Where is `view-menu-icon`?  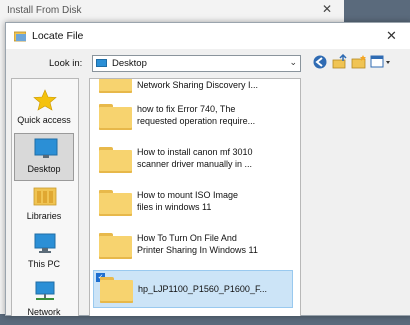
view-menu-icon is located at coordinates (381, 62).